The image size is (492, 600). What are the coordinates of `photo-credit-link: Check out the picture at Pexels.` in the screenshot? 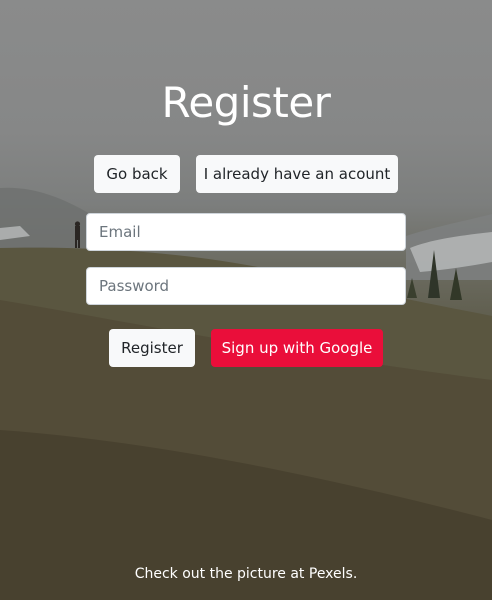 It's located at (246, 574).